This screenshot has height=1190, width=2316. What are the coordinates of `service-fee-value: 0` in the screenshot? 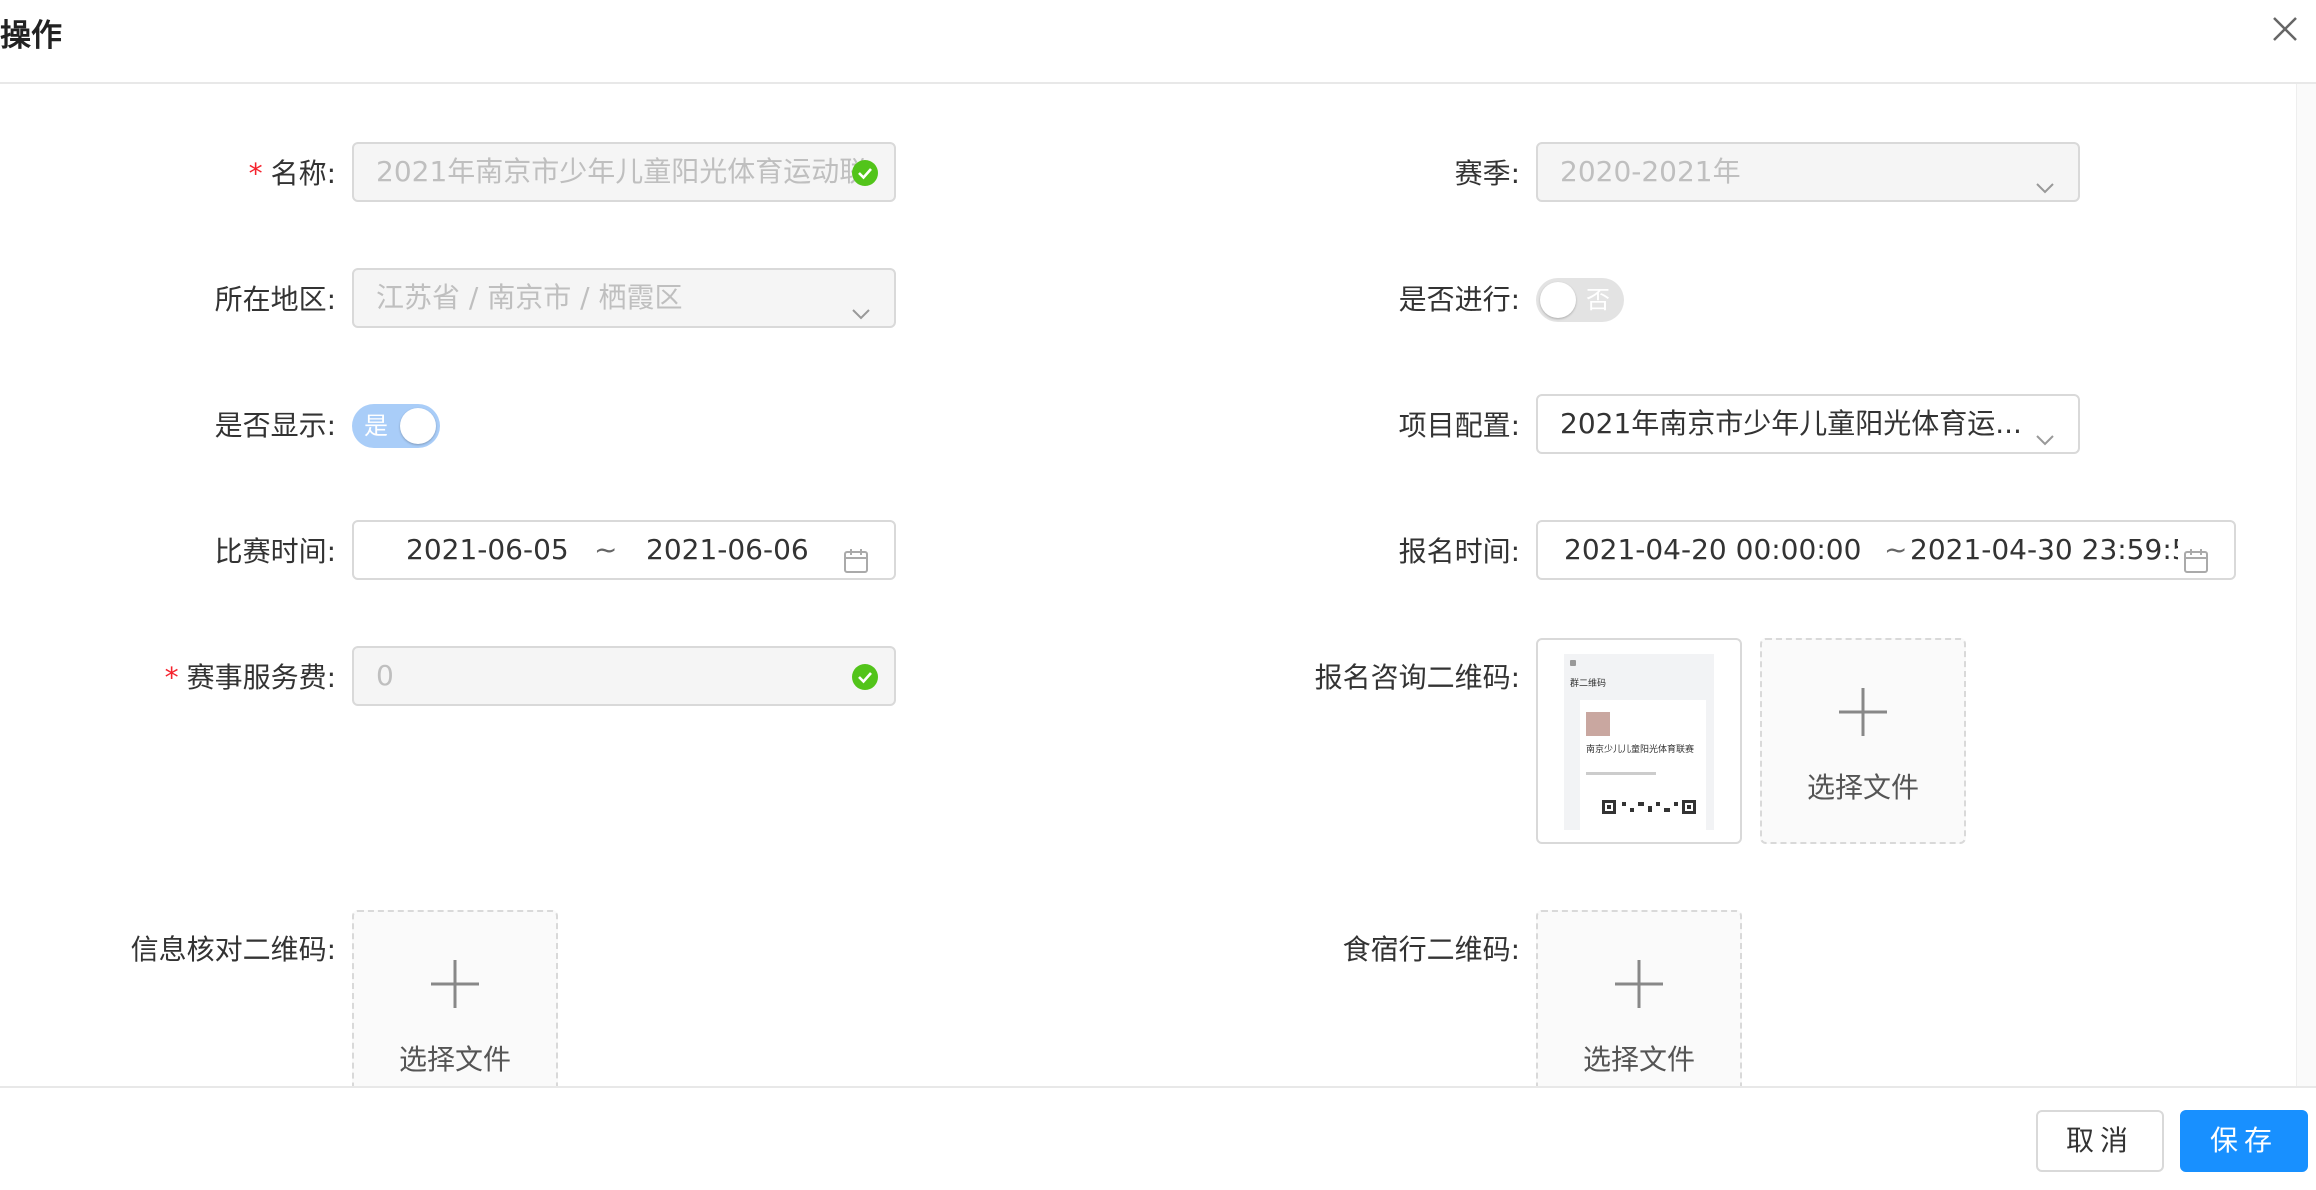 It's located at (385, 675).